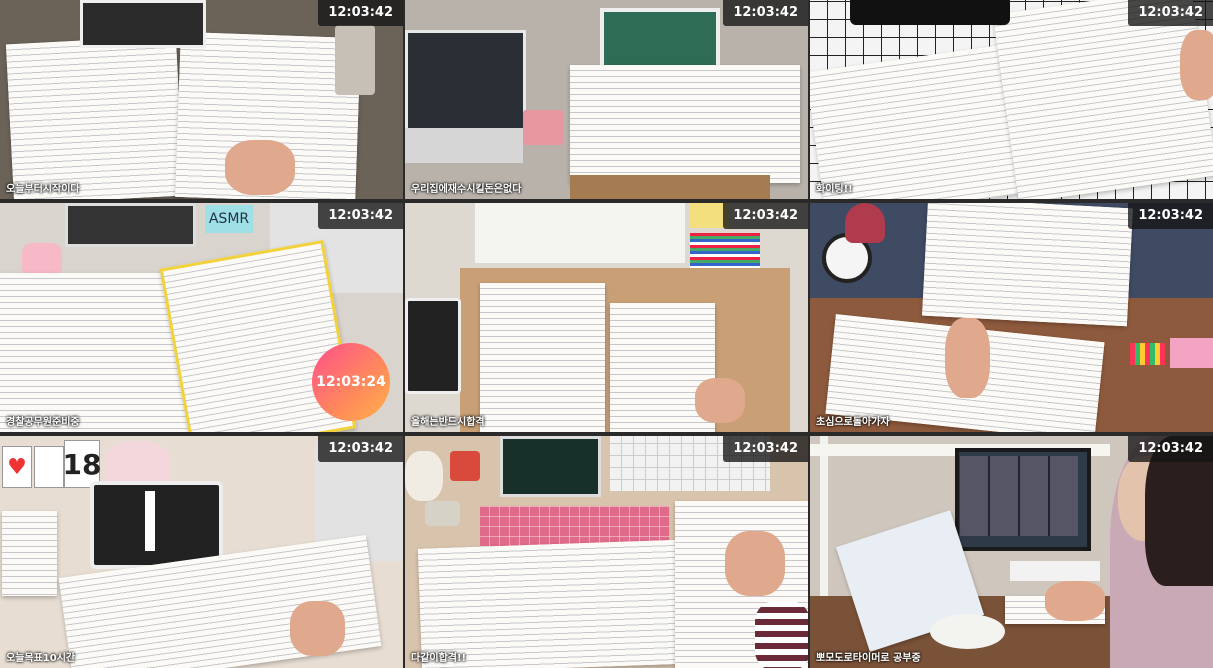  Describe the element at coordinates (229, 219) in the screenshot. I see `asmr-sticker: ASMR` at that location.